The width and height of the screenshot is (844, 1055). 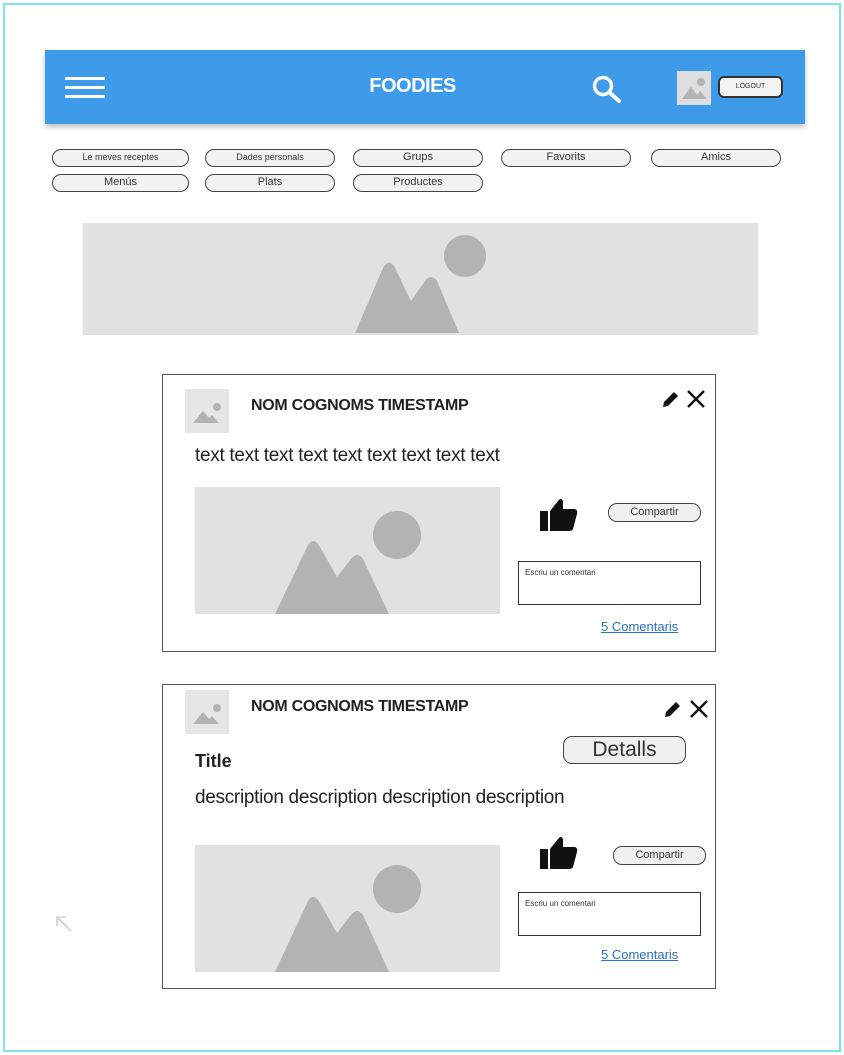 I want to click on nav-item-grups: Grups, so click(x=418, y=158).